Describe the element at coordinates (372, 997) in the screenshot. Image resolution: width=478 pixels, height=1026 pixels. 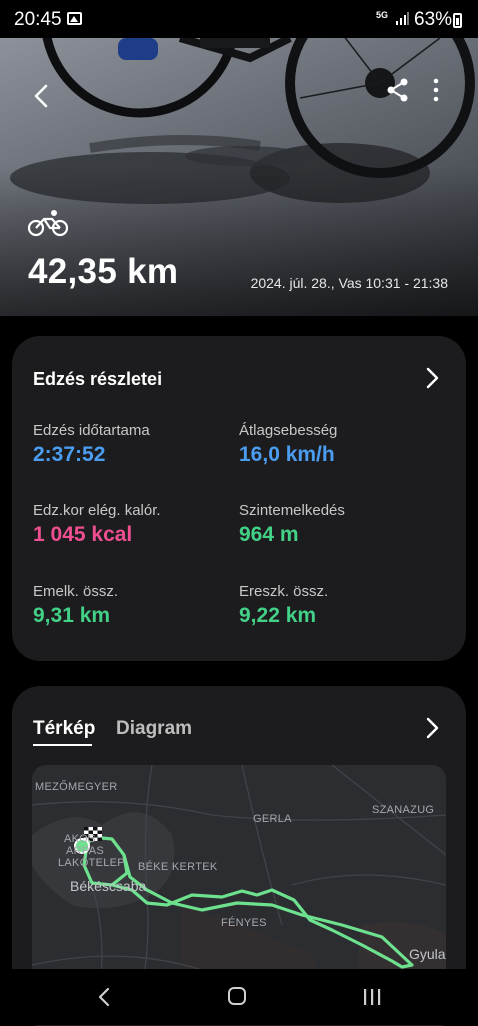
I see `nav-recents-icon` at that location.